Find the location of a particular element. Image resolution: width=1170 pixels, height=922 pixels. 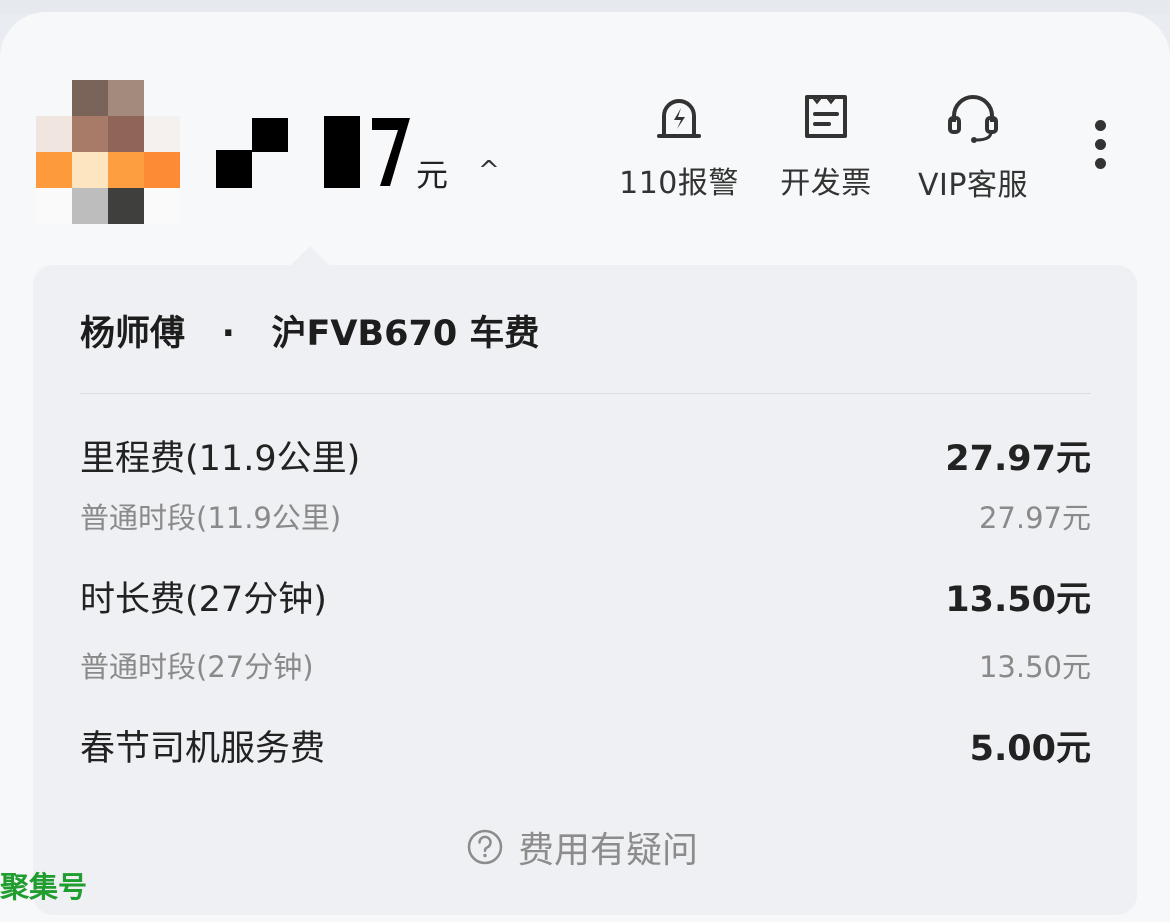

fee-value: 13.50元 is located at coordinates (1018, 600).